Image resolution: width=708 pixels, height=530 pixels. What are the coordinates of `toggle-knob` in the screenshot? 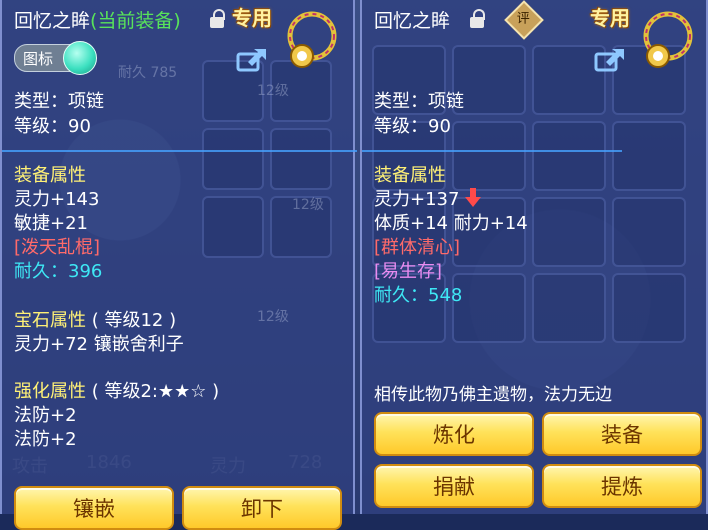 It's located at (80, 58).